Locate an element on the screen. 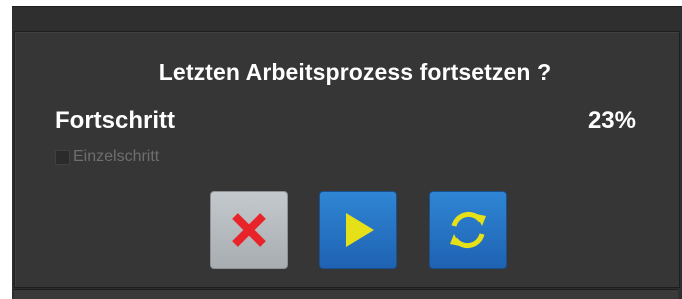  progress-label: Fortschritt is located at coordinates (115, 120).